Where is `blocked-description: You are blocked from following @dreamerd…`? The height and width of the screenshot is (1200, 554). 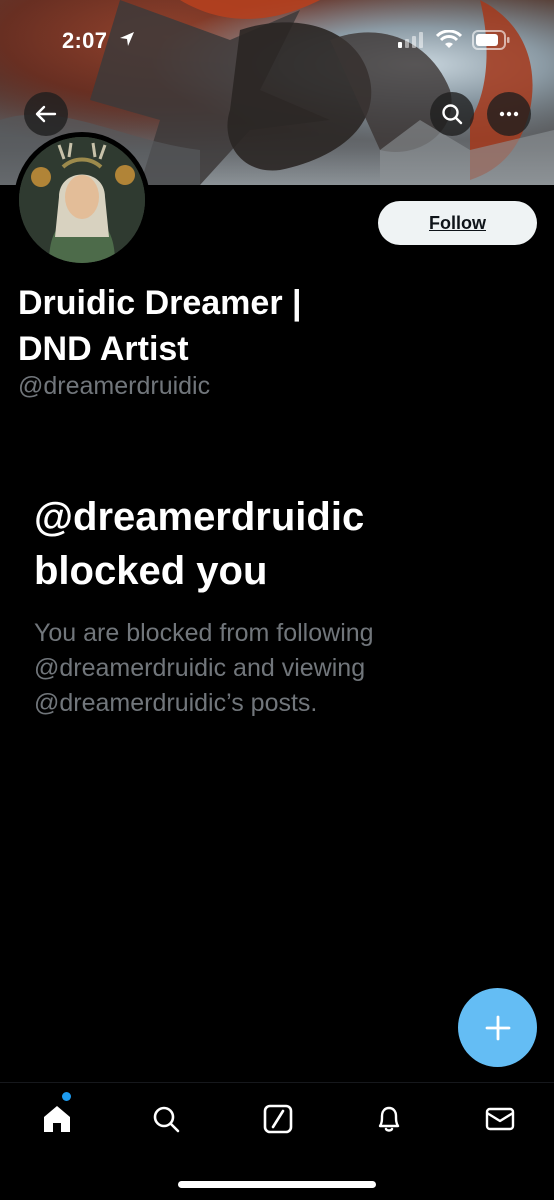
blocked-description: You are blocked from following @dreamerd… is located at coordinates (204, 668).